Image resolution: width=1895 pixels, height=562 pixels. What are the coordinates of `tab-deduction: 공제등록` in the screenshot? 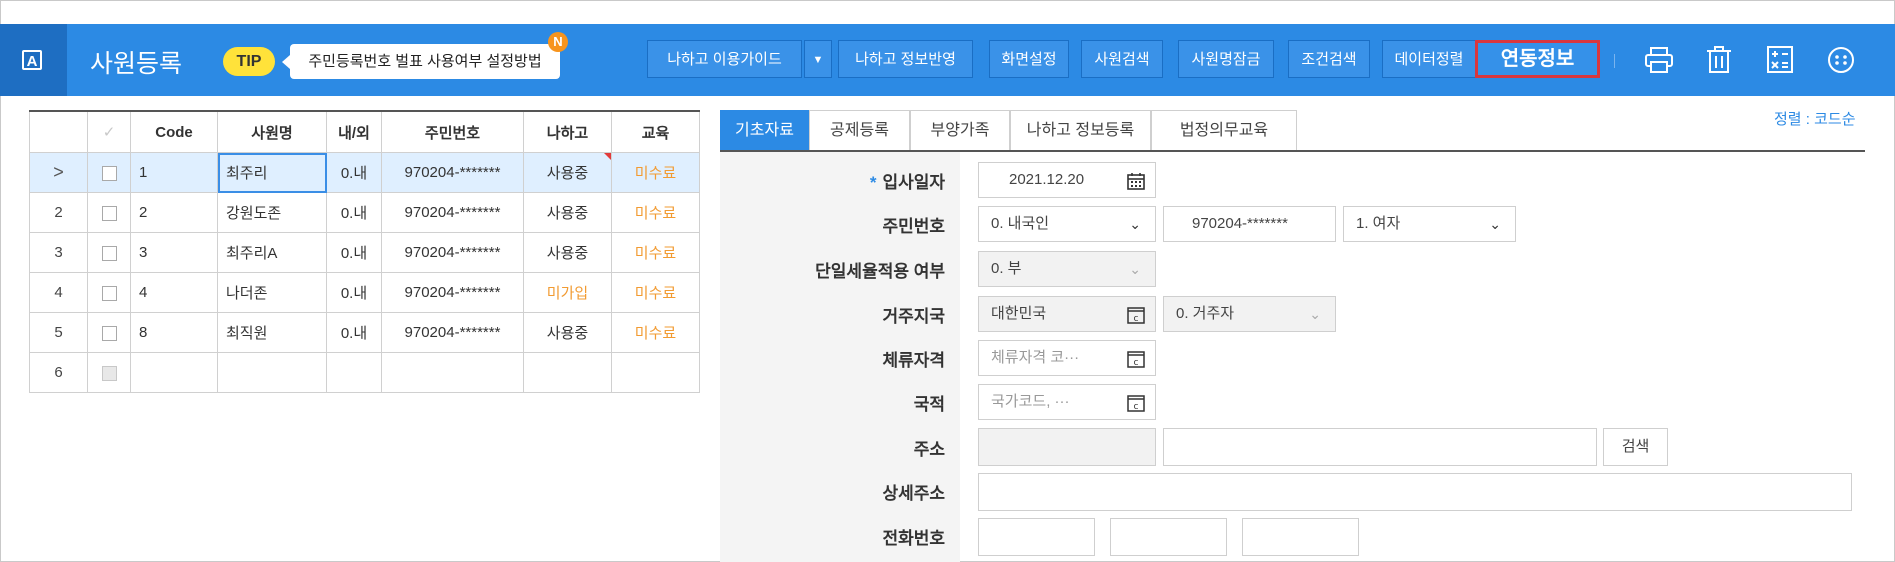 It's located at (859, 130).